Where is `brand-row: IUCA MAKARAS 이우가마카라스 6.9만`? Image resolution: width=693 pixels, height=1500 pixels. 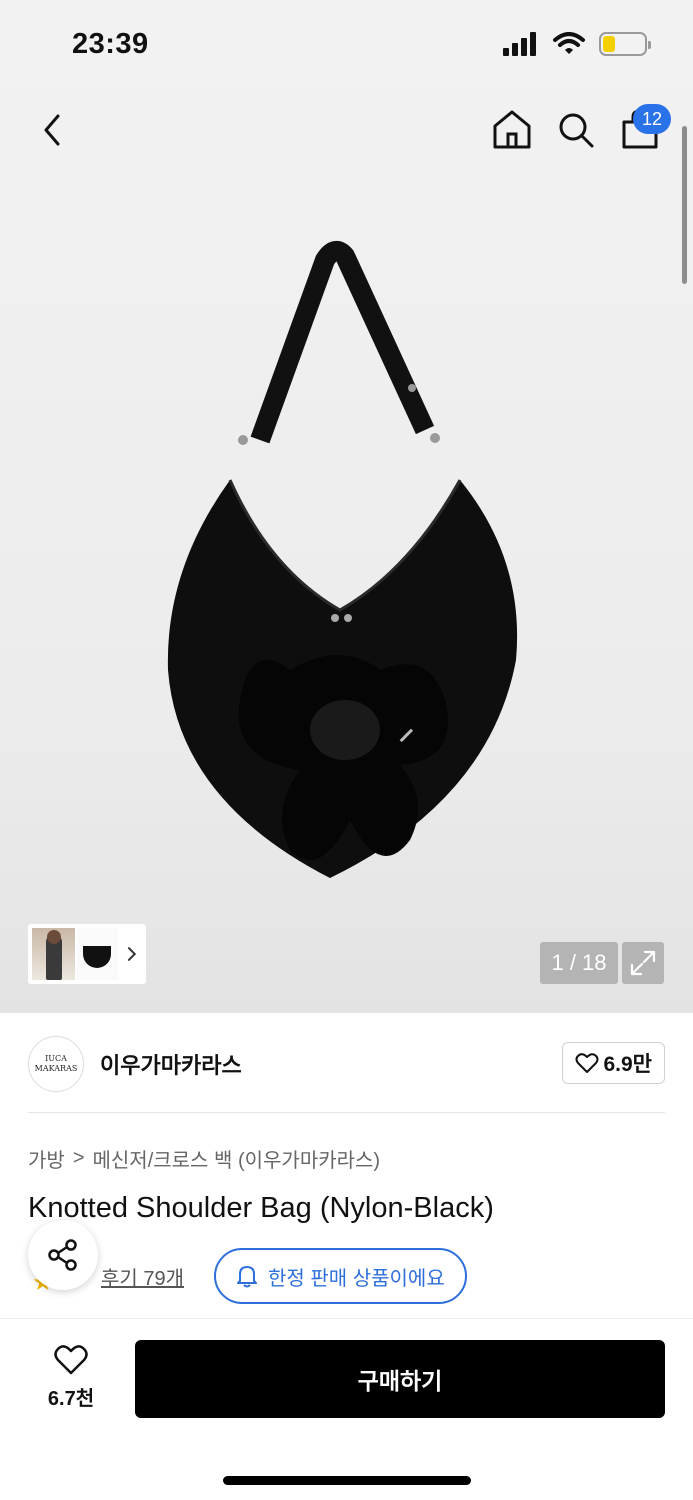 brand-row: IUCA MAKARAS 이우가마카라스 6.9만 is located at coordinates (346, 1064).